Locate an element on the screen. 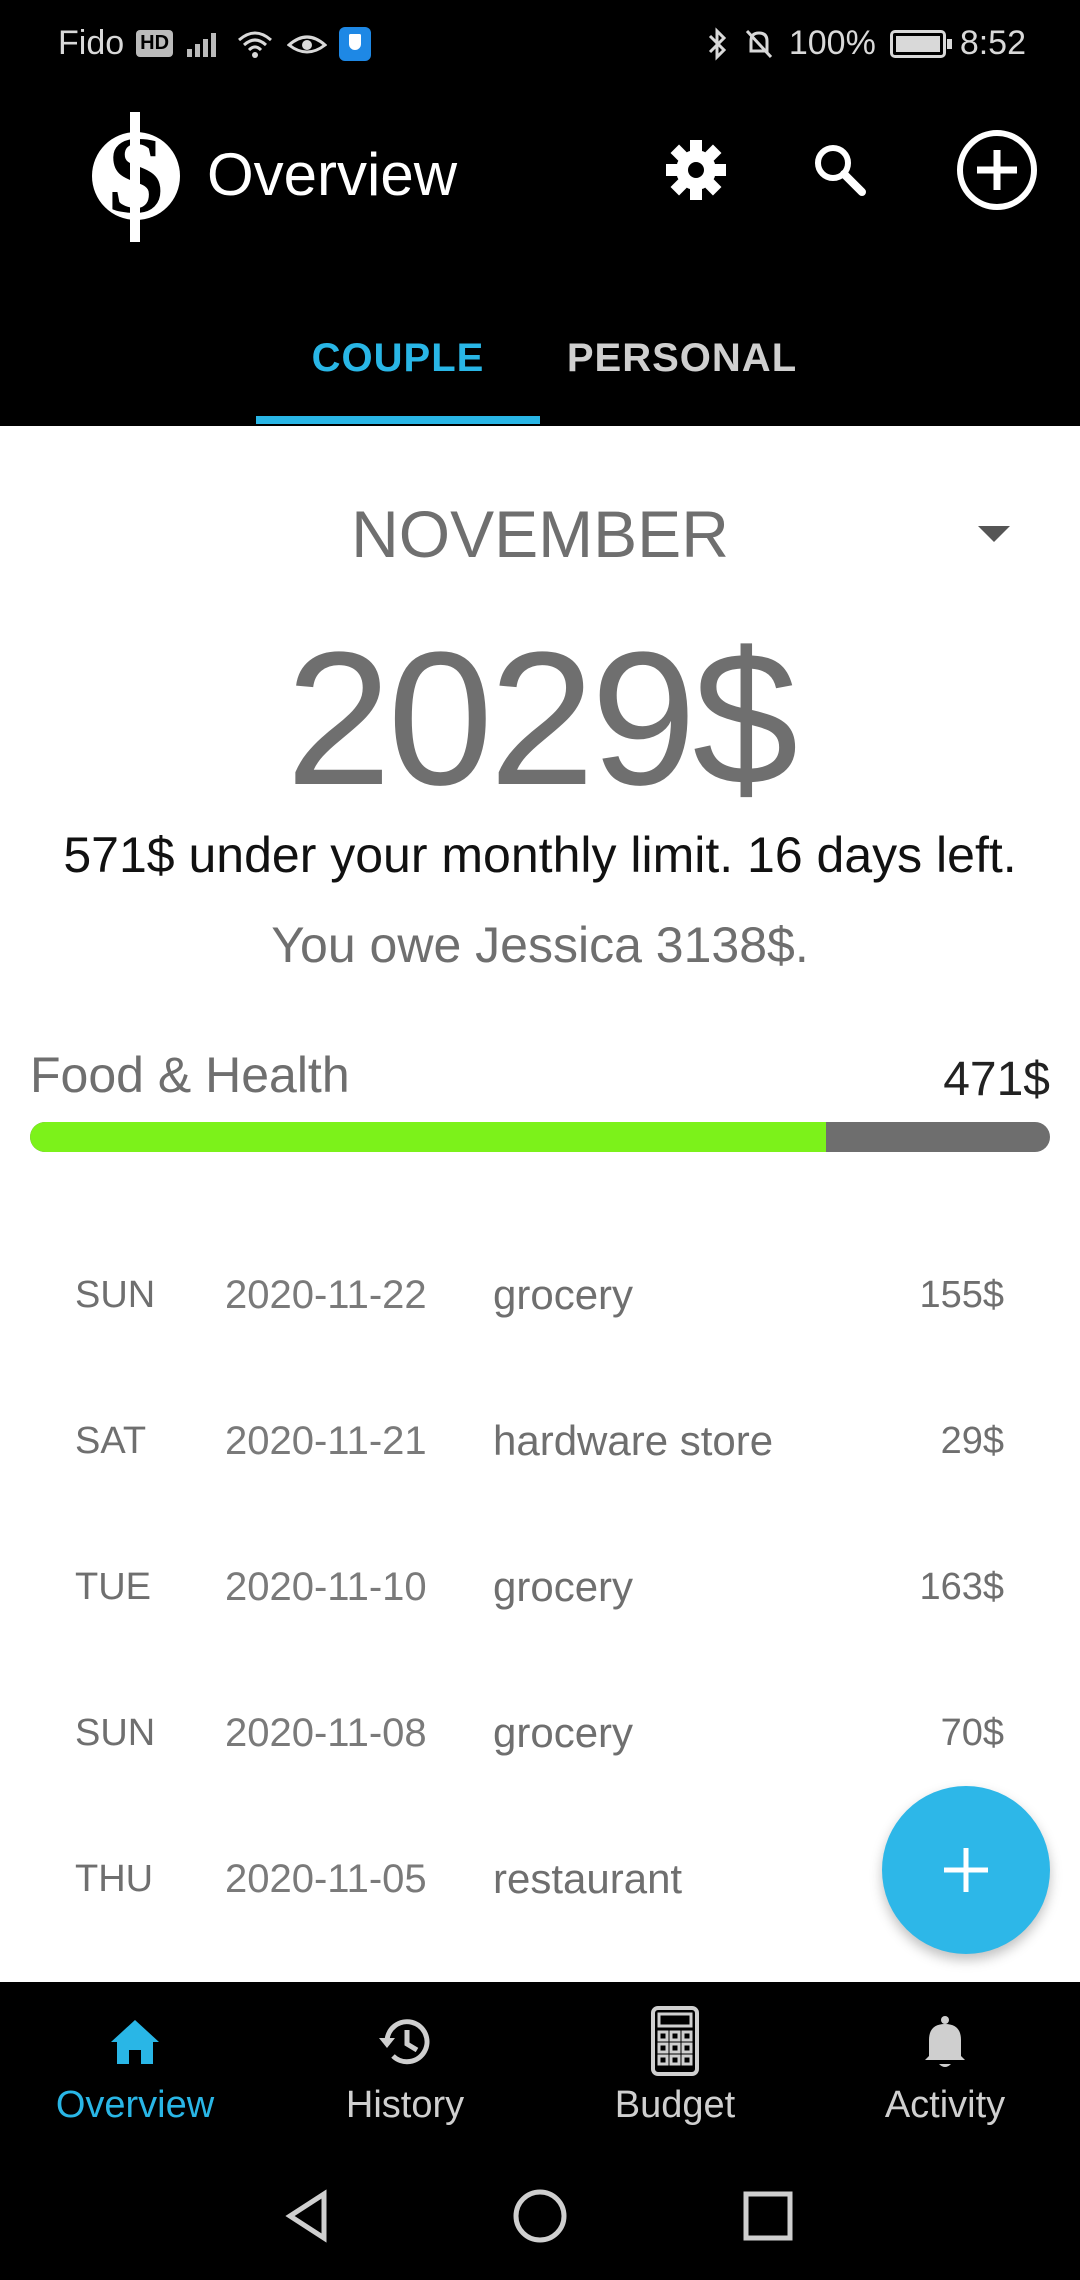 The image size is (1080, 2280). table-row: TUE 2020-11-10 grocery 163$ is located at coordinates (540, 1587).